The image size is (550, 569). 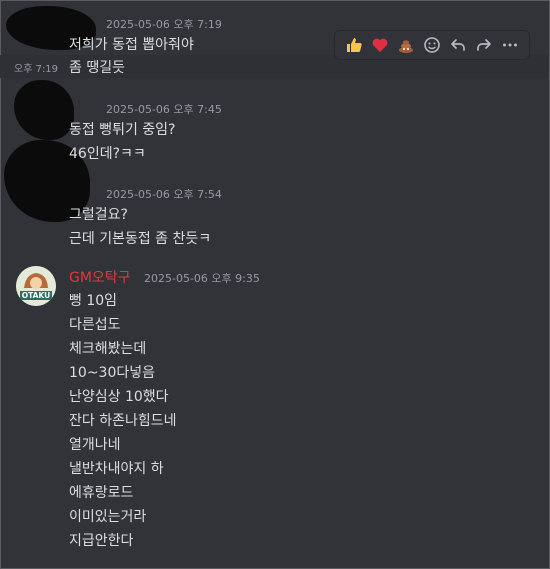 I want to click on forward-icon, so click(x=484, y=45).